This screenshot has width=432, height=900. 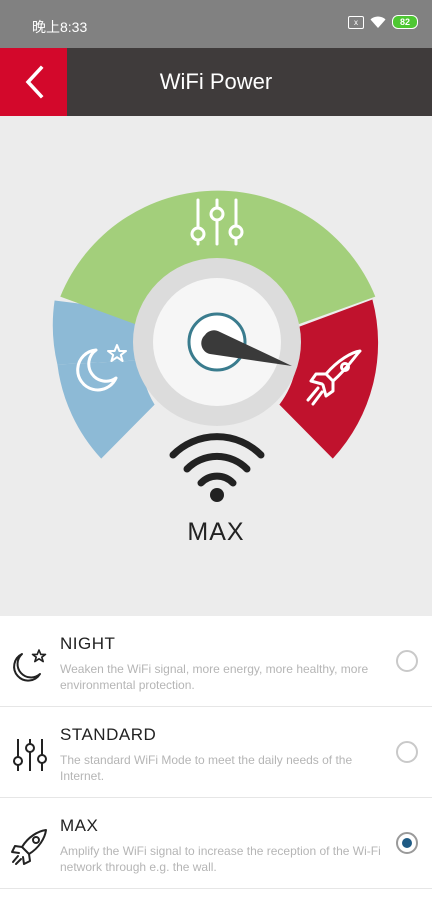 What do you see at coordinates (108, 734) in the screenshot?
I see `option-title: STANDARD` at bounding box center [108, 734].